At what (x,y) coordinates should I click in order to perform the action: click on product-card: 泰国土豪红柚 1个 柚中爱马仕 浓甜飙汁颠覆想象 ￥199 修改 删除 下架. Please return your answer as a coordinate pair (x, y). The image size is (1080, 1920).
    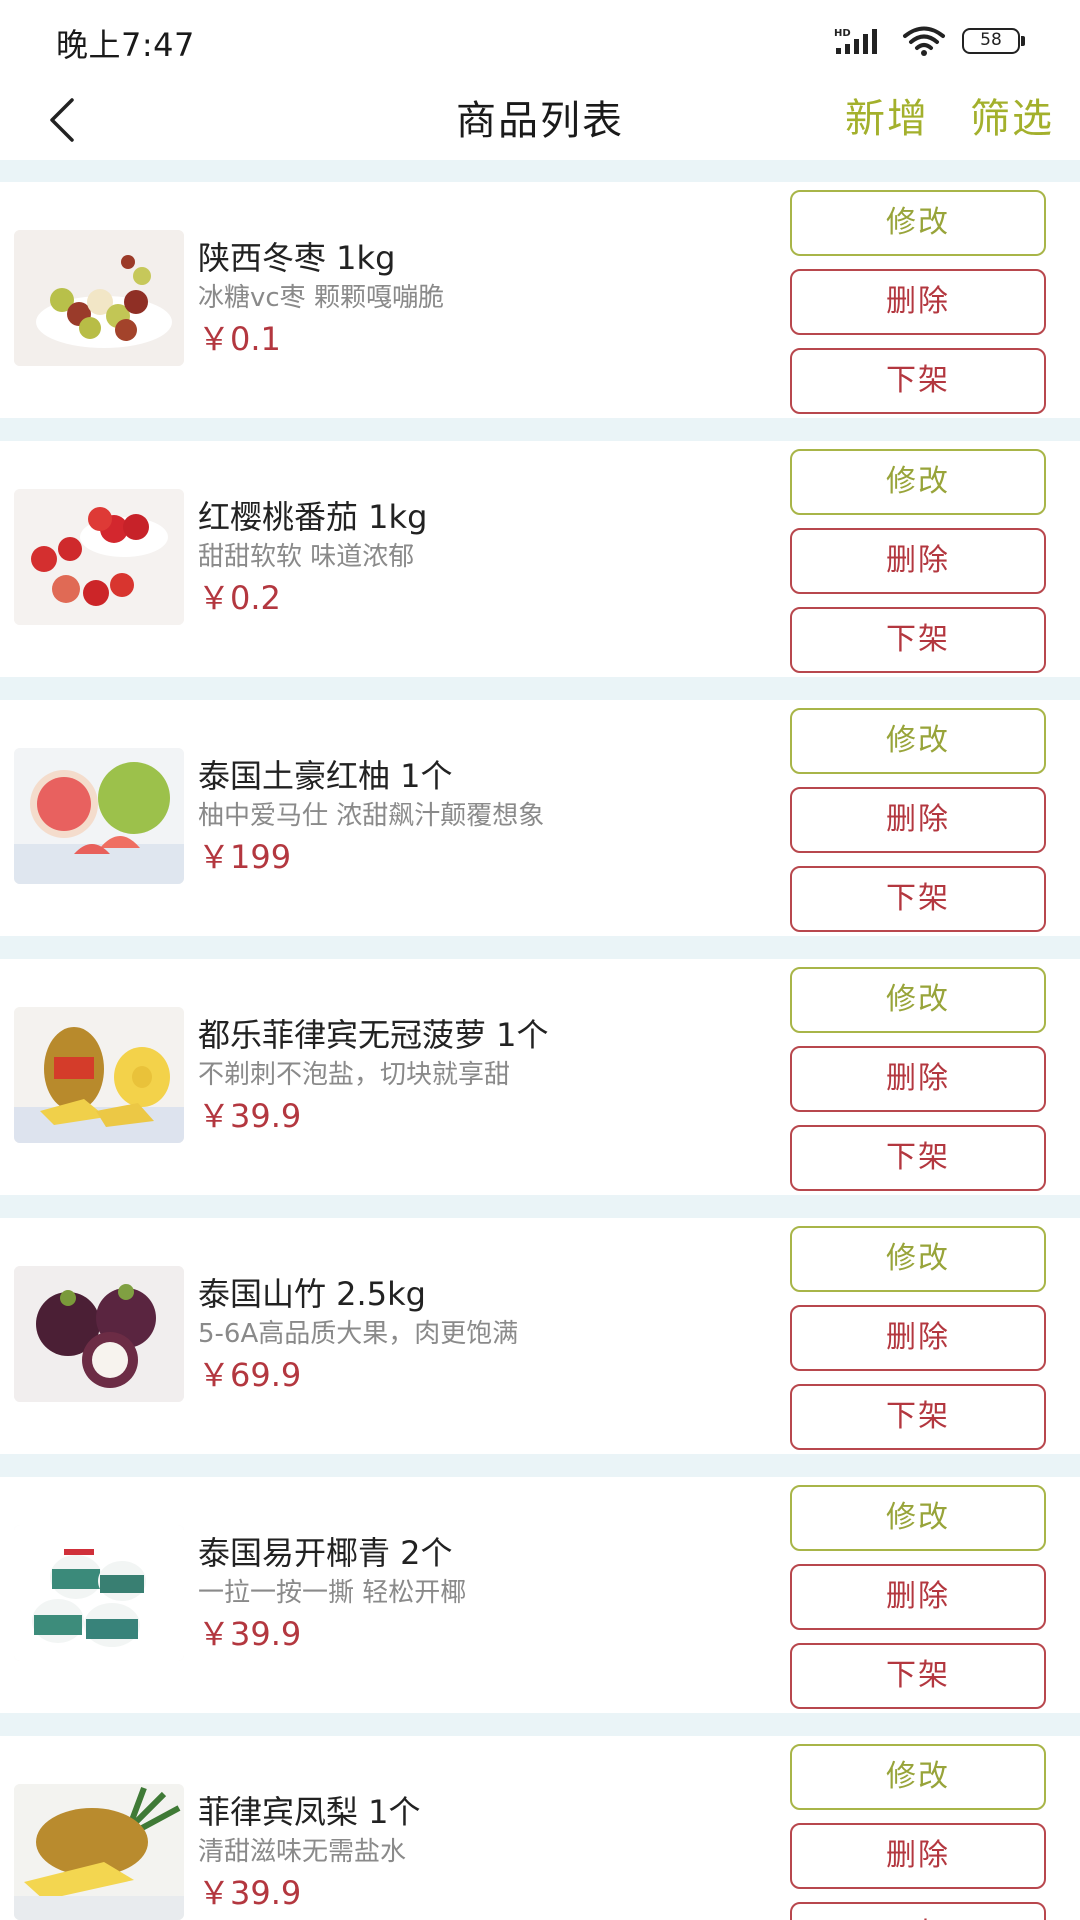
    Looking at the image, I should click on (540, 818).